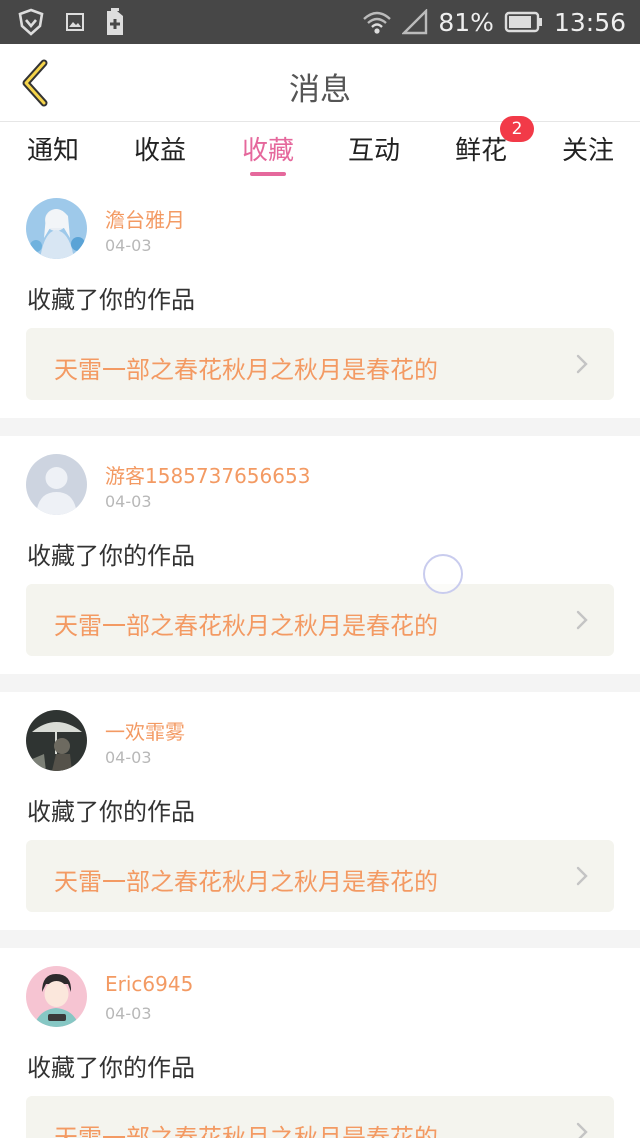 The image size is (640, 1138). Describe the element at coordinates (589, 22) in the screenshot. I see `clock: 13:56` at that location.